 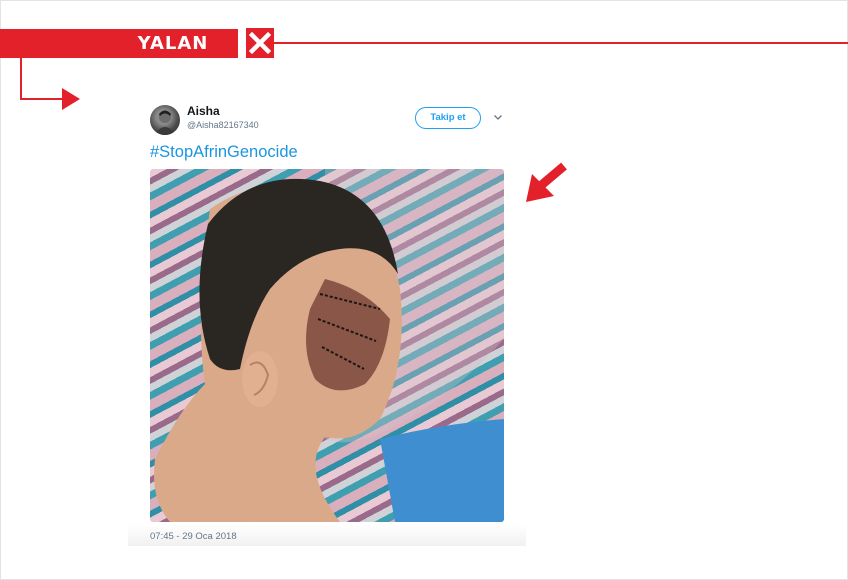 What do you see at coordinates (224, 152) in the screenshot?
I see `hashtag-link: #StopAfrinGenocide` at bounding box center [224, 152].